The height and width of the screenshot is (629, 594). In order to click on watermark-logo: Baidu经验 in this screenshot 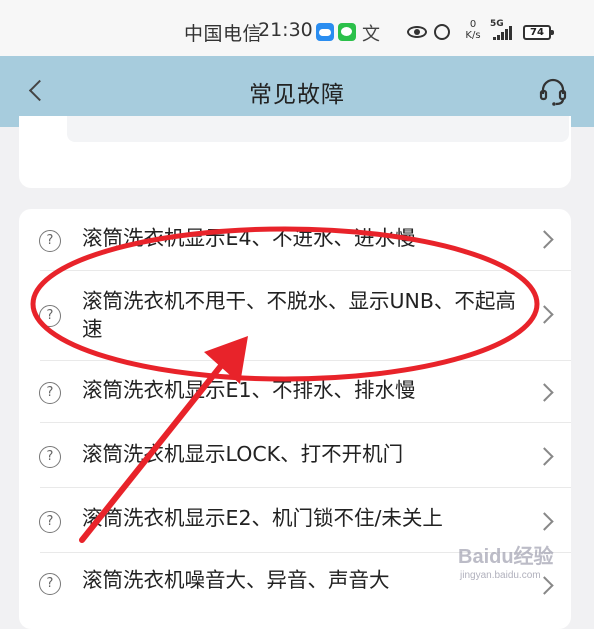, I will do `click(506, 557)`.